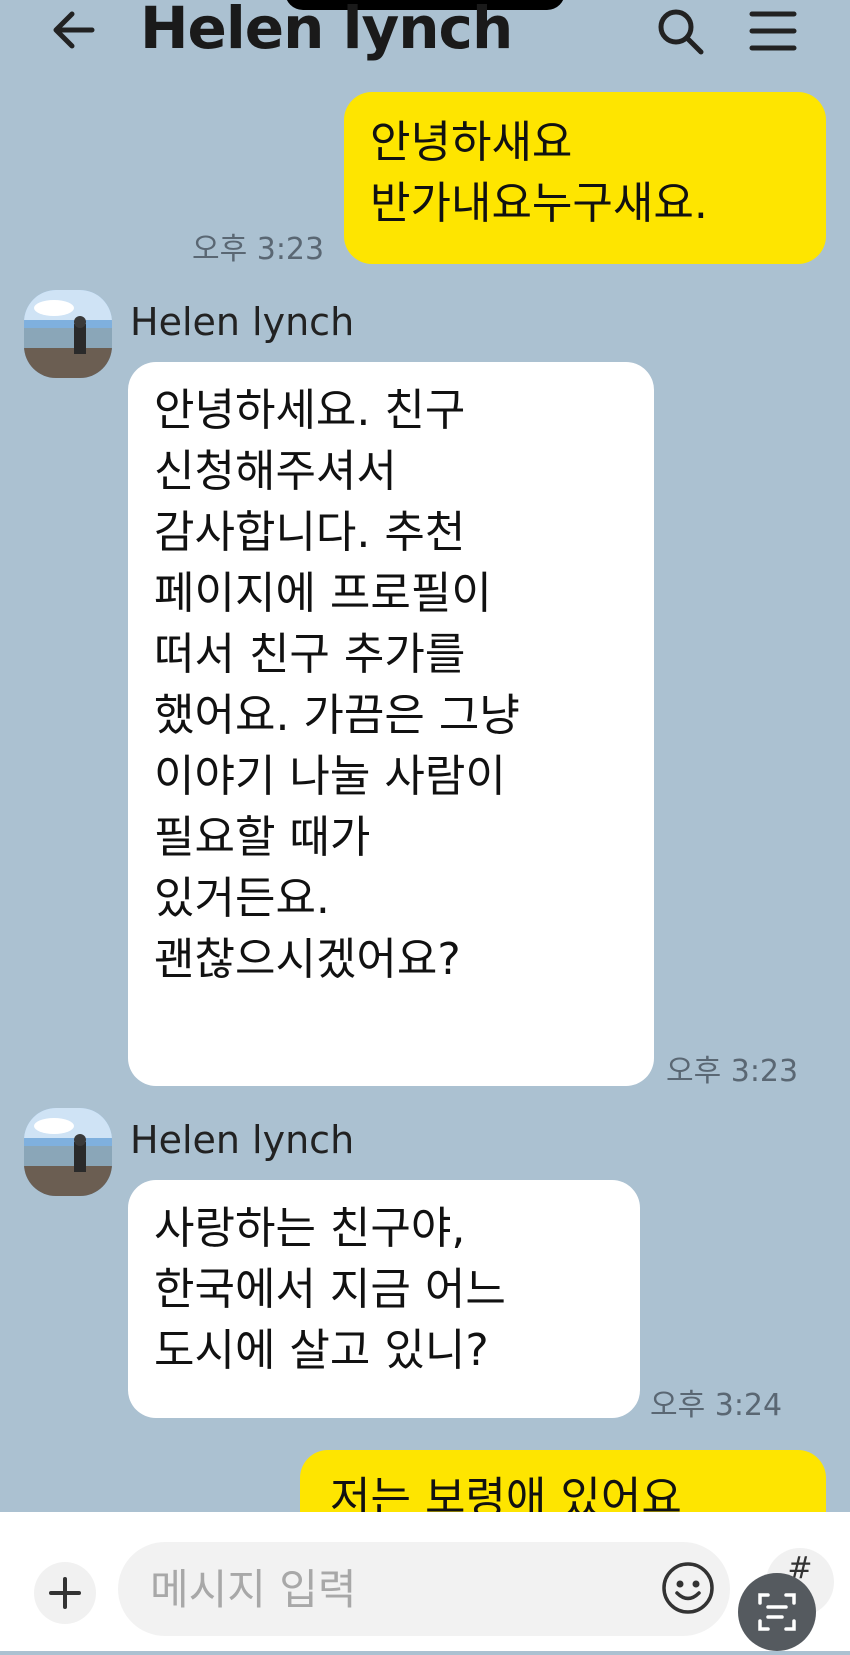 The image size is (850, 1655). I want to click on emoji-button, so click(688, 1588).